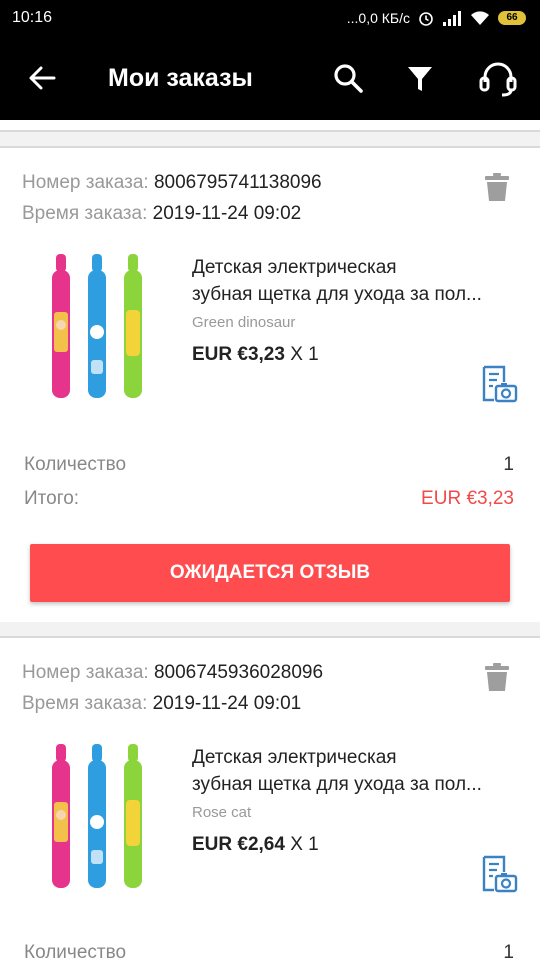 This screenshot has height=966, width=540. I want to click on network-speed: ...0,0 КБ/с, so click(378, 18).